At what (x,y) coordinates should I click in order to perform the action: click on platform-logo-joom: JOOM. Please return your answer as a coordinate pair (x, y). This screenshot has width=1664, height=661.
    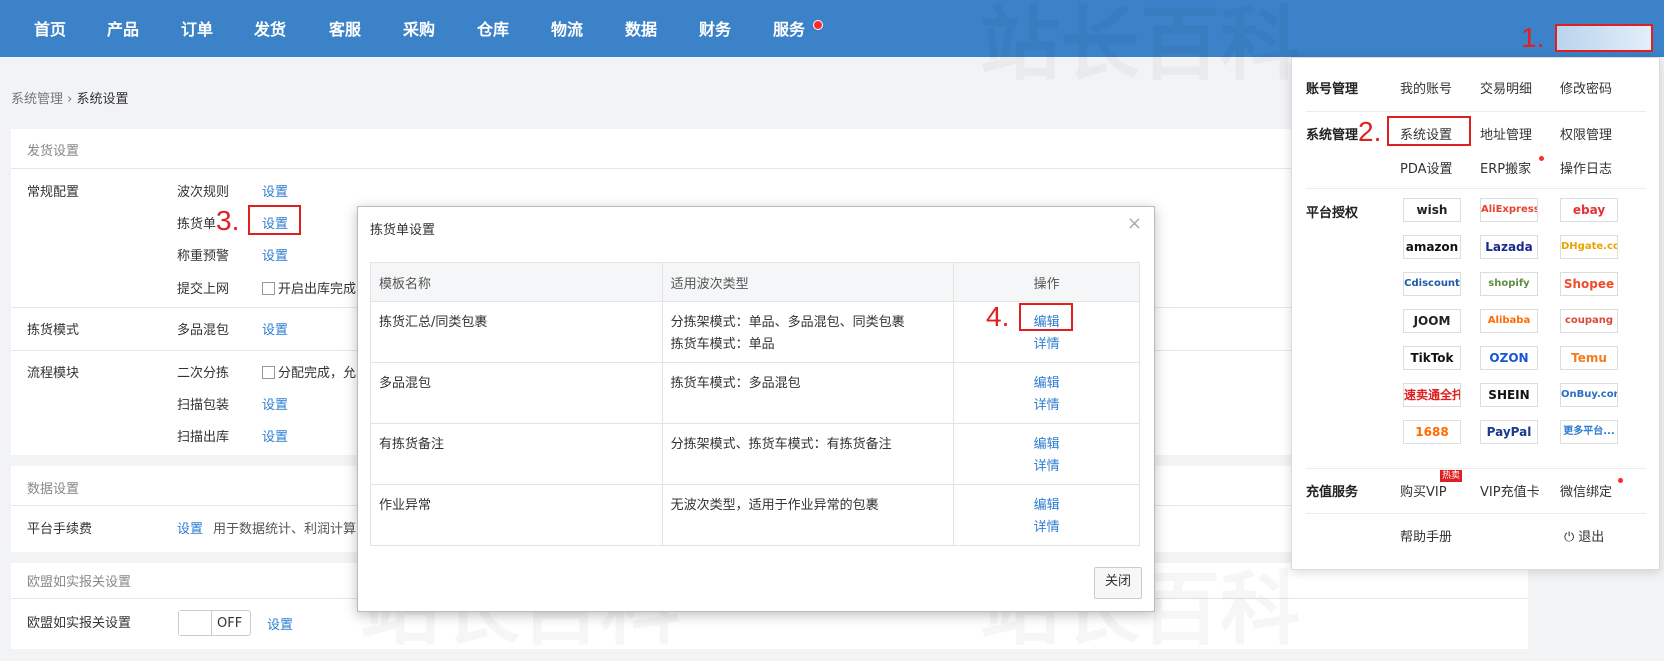
    Looking at the image, I should click on (1432, 321).